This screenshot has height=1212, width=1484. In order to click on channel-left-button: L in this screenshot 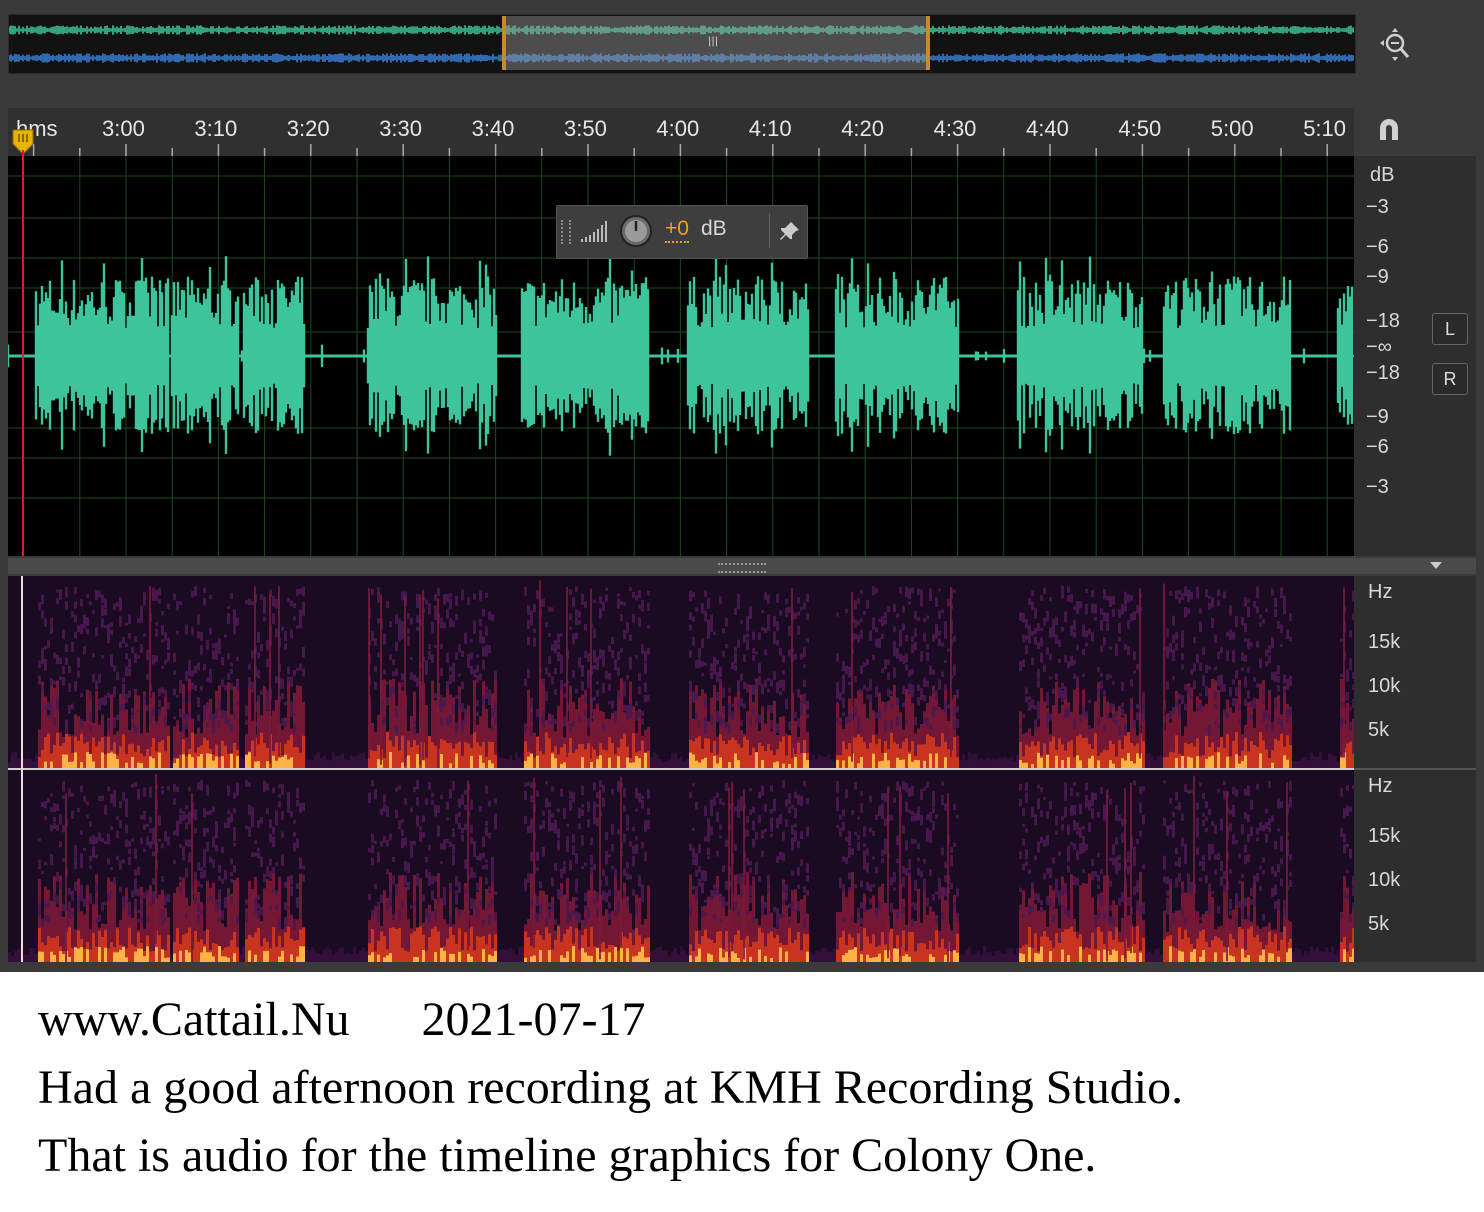, I will do `click(1450, 329)`.